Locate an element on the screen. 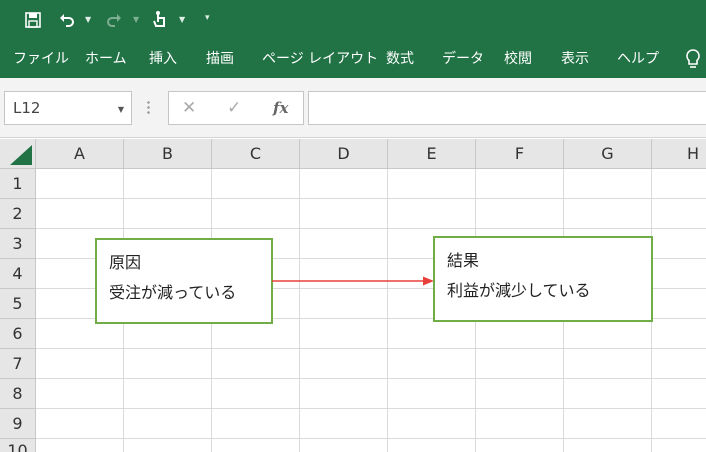  tab-insert: 挿入 is located at coordinates (163, 58).